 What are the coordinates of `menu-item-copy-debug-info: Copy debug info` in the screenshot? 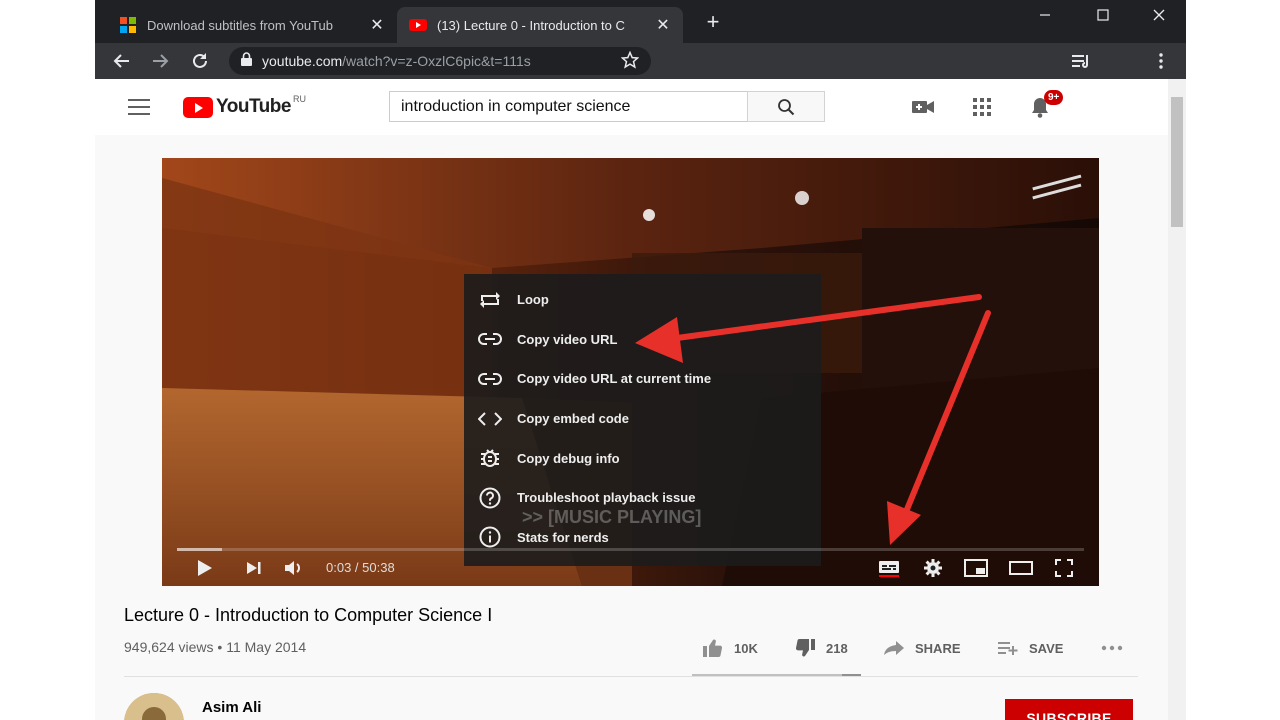 It's located at (642, 458).